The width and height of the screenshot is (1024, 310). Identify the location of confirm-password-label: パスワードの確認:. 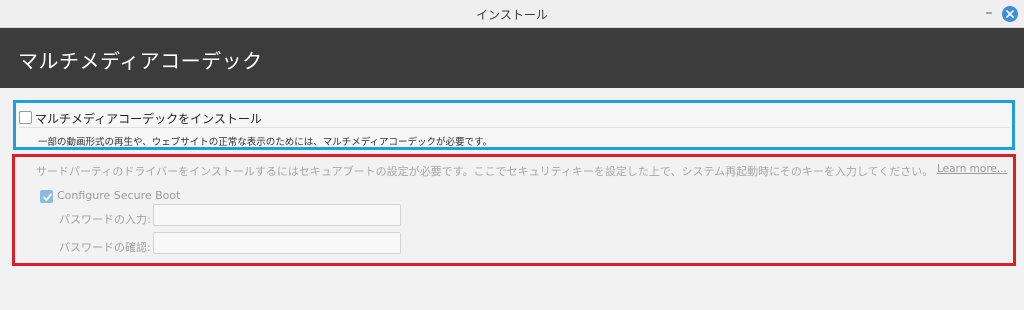
(105, 247).